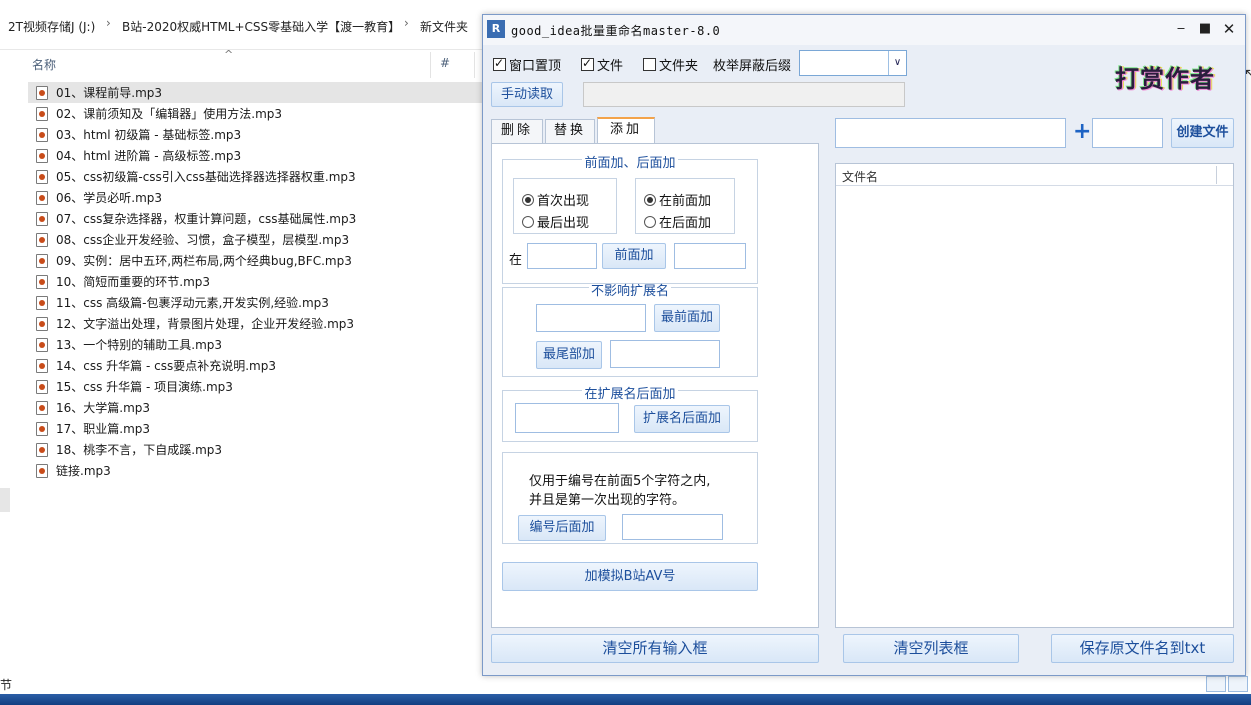 This screenshot has width=1251, height=705. What do you see at coordinates (931, 648) in the screenshot?
I see `clear-list-button: 清空列表框` at bounding box center [931, 648].